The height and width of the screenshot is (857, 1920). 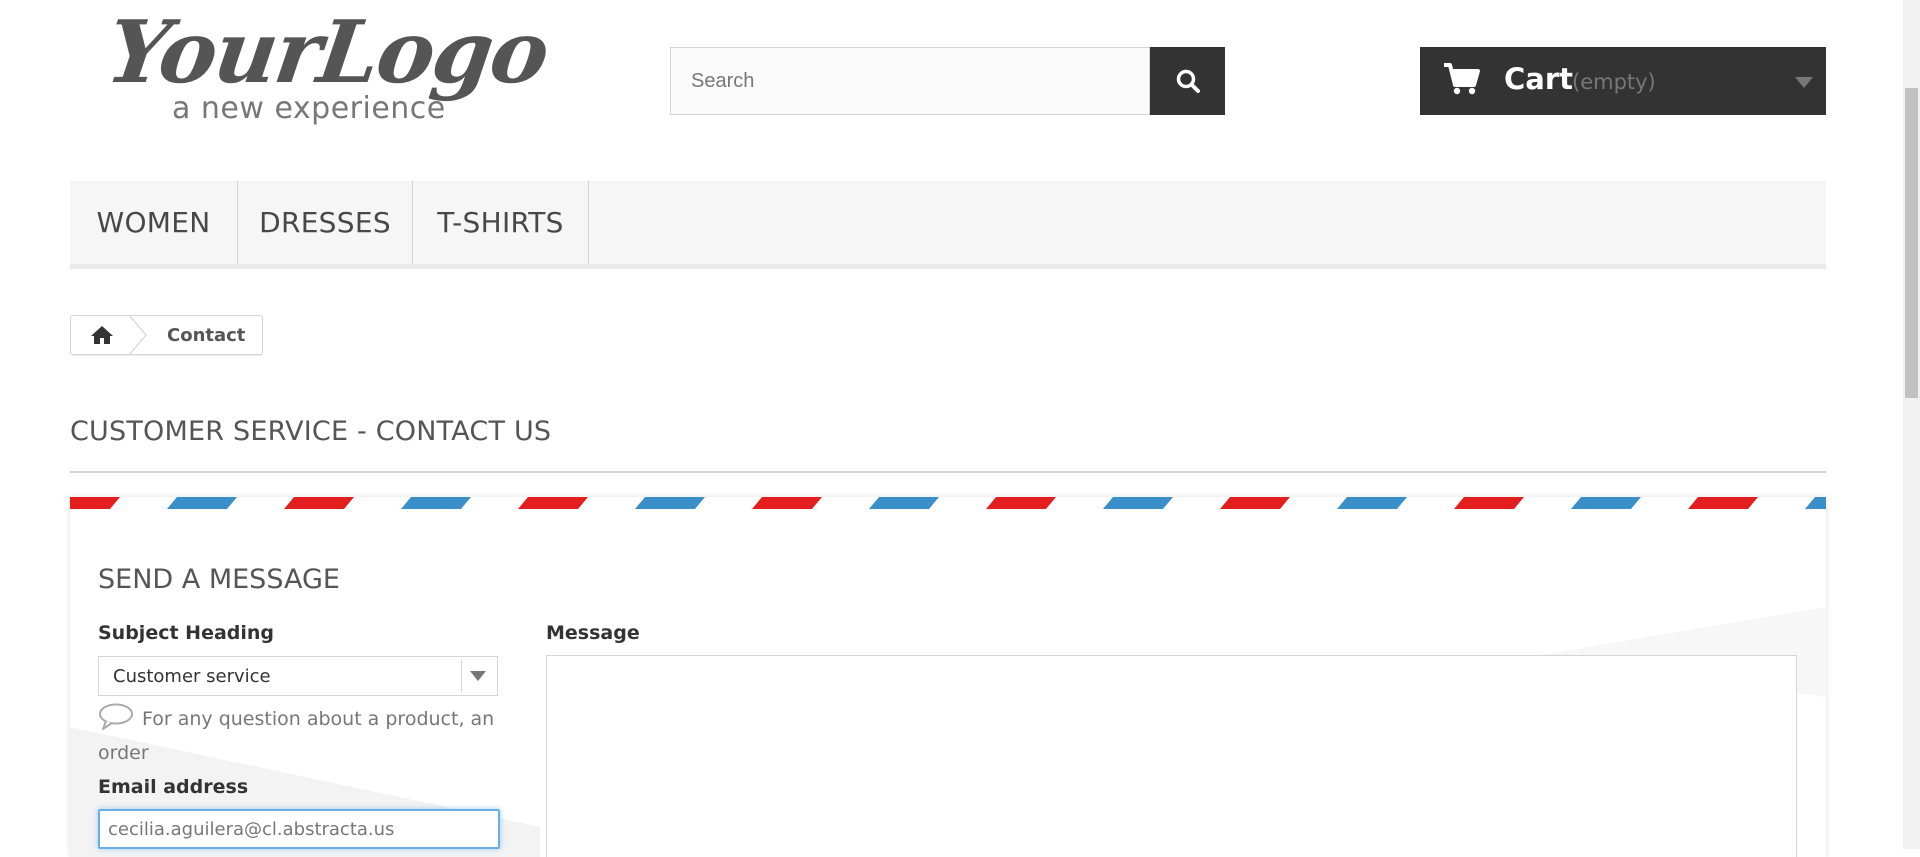 I want to click on breadcrumb-current: Contact, so click(x=206, y=335).